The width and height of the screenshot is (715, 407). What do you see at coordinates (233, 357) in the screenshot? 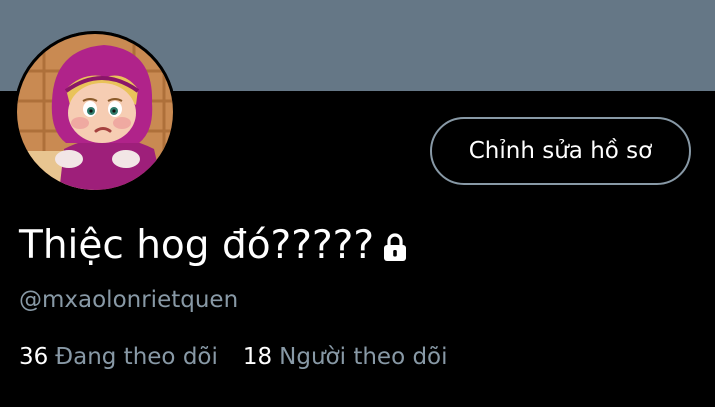
I see `profile-stats: 36 Đang theo dõi 18 Người theo dõi` at bounding box center [233, 357].